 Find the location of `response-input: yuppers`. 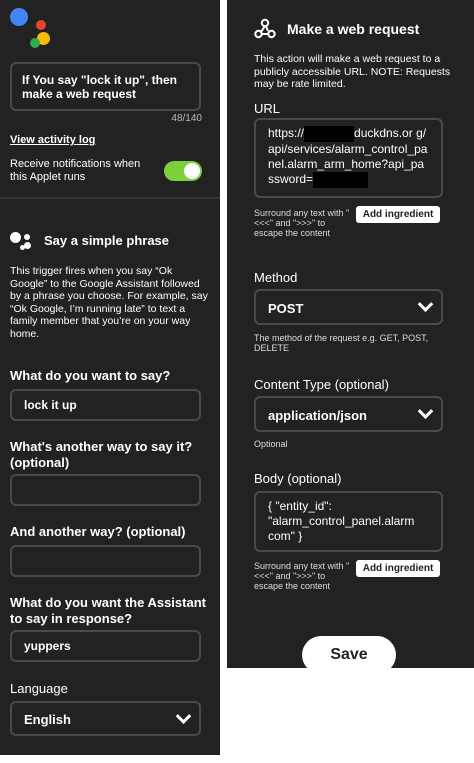

response-input: yuppers is located at coordinates (105, 646).